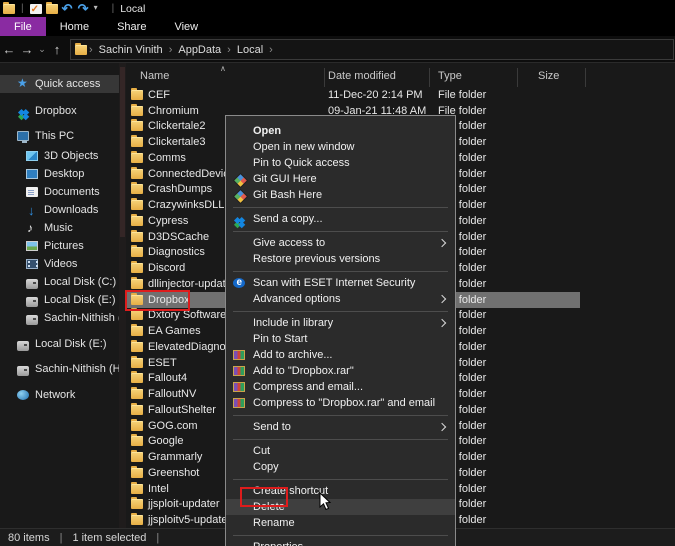 The image size is (675, 546). I want to click on breadcrumb-segment: AppData, so click(199, 50).